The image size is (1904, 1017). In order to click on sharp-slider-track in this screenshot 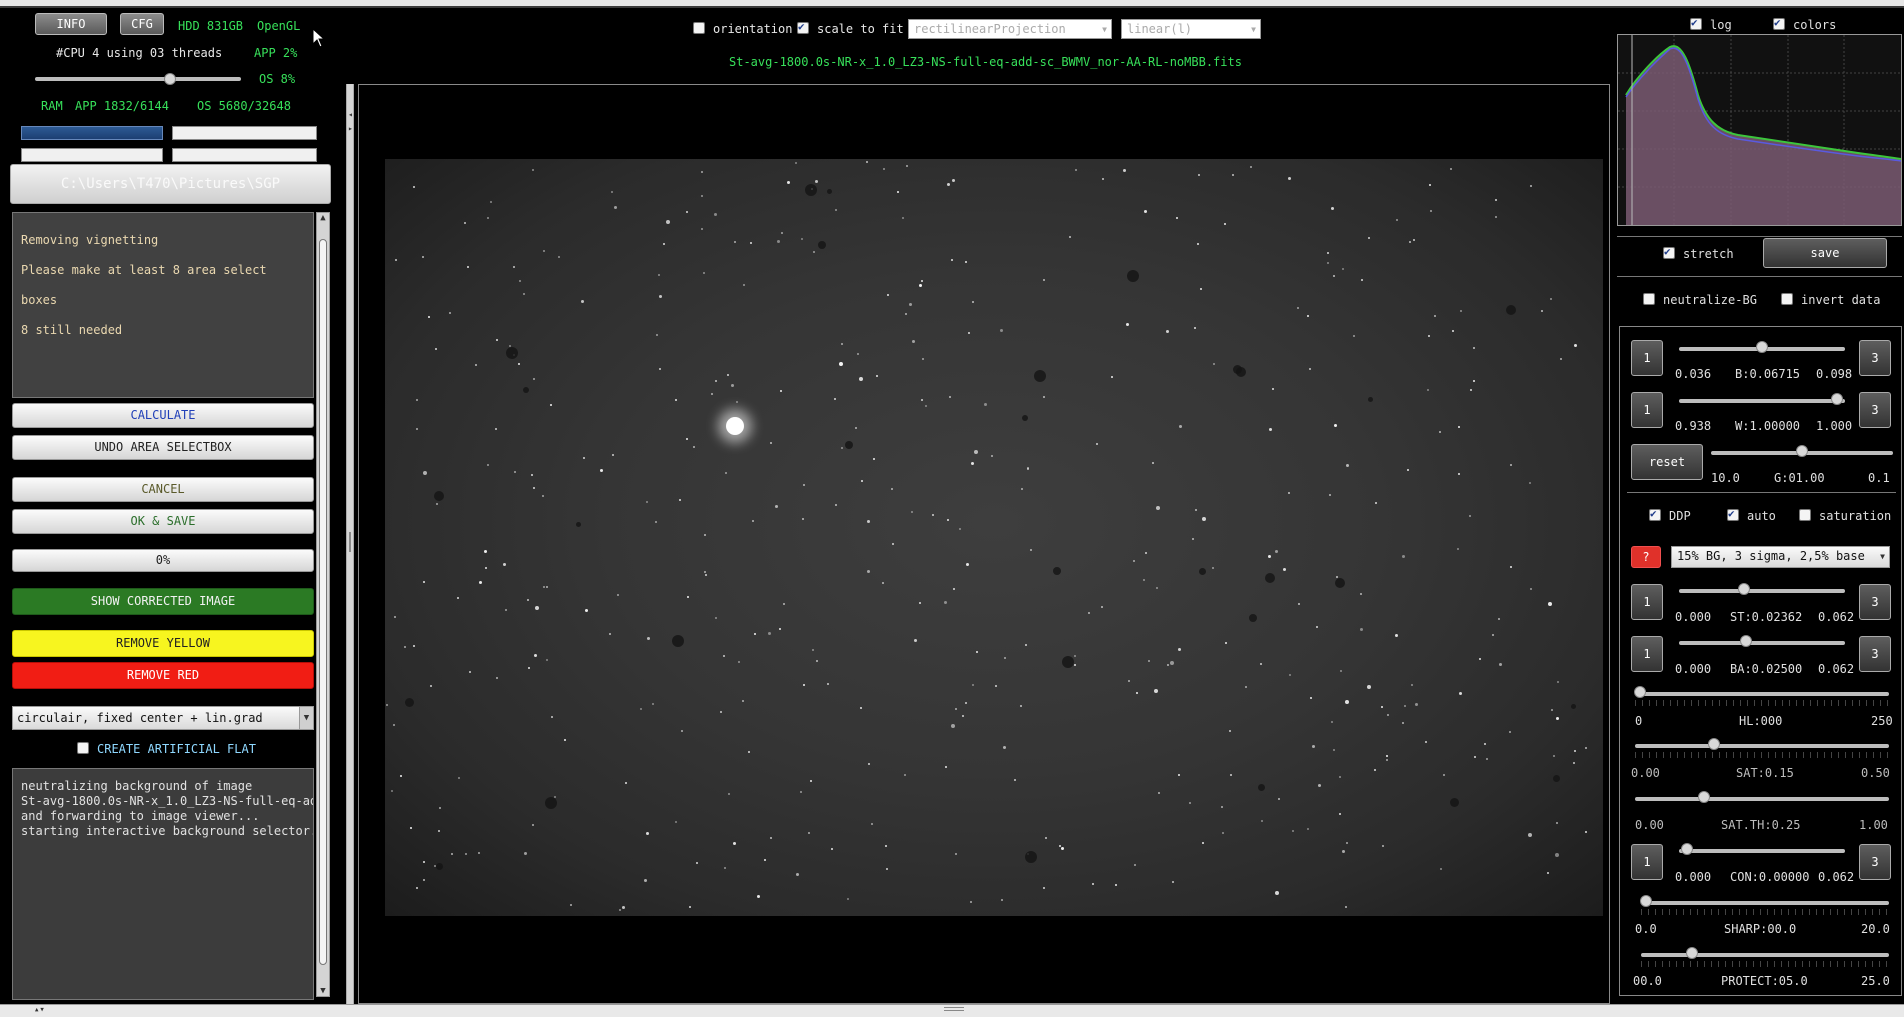, I will do `click(1765, 903)`.